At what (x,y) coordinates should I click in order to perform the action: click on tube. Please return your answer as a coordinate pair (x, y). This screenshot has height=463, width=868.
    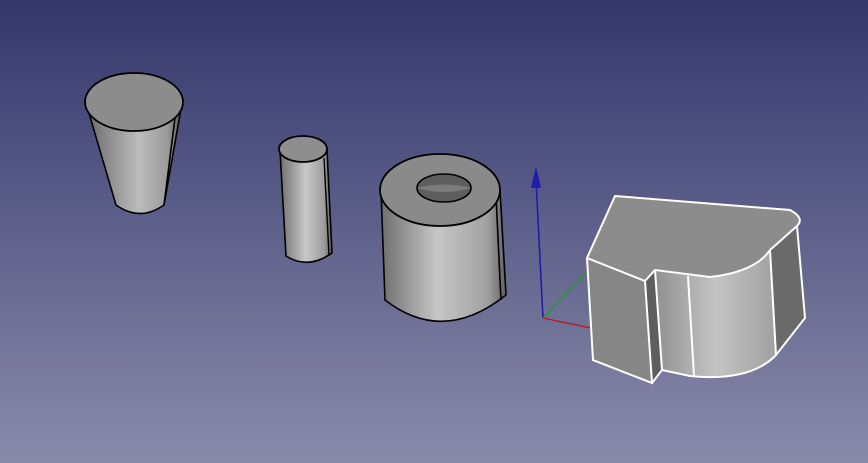
    Looking at the image, I should click on (443, 238).